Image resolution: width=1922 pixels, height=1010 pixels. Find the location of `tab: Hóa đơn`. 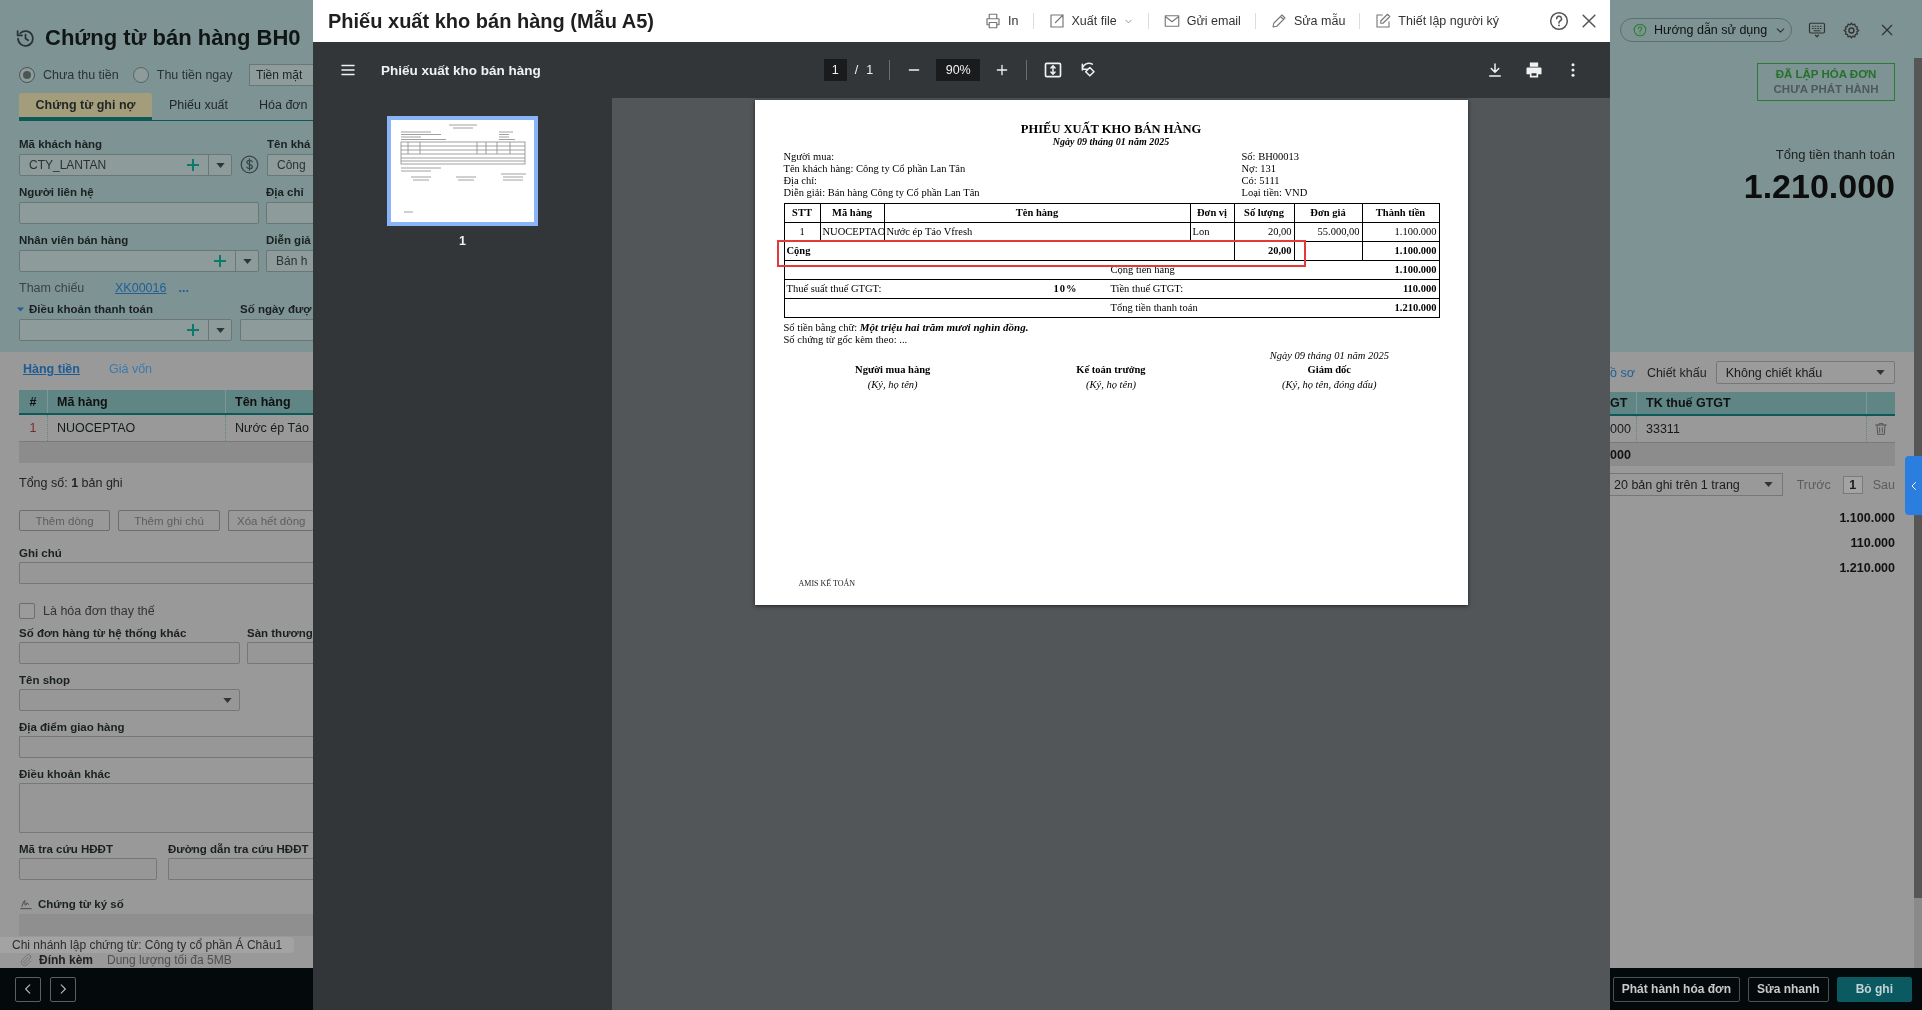

tab: Hóa đơn is located at coordinates (276, 106).